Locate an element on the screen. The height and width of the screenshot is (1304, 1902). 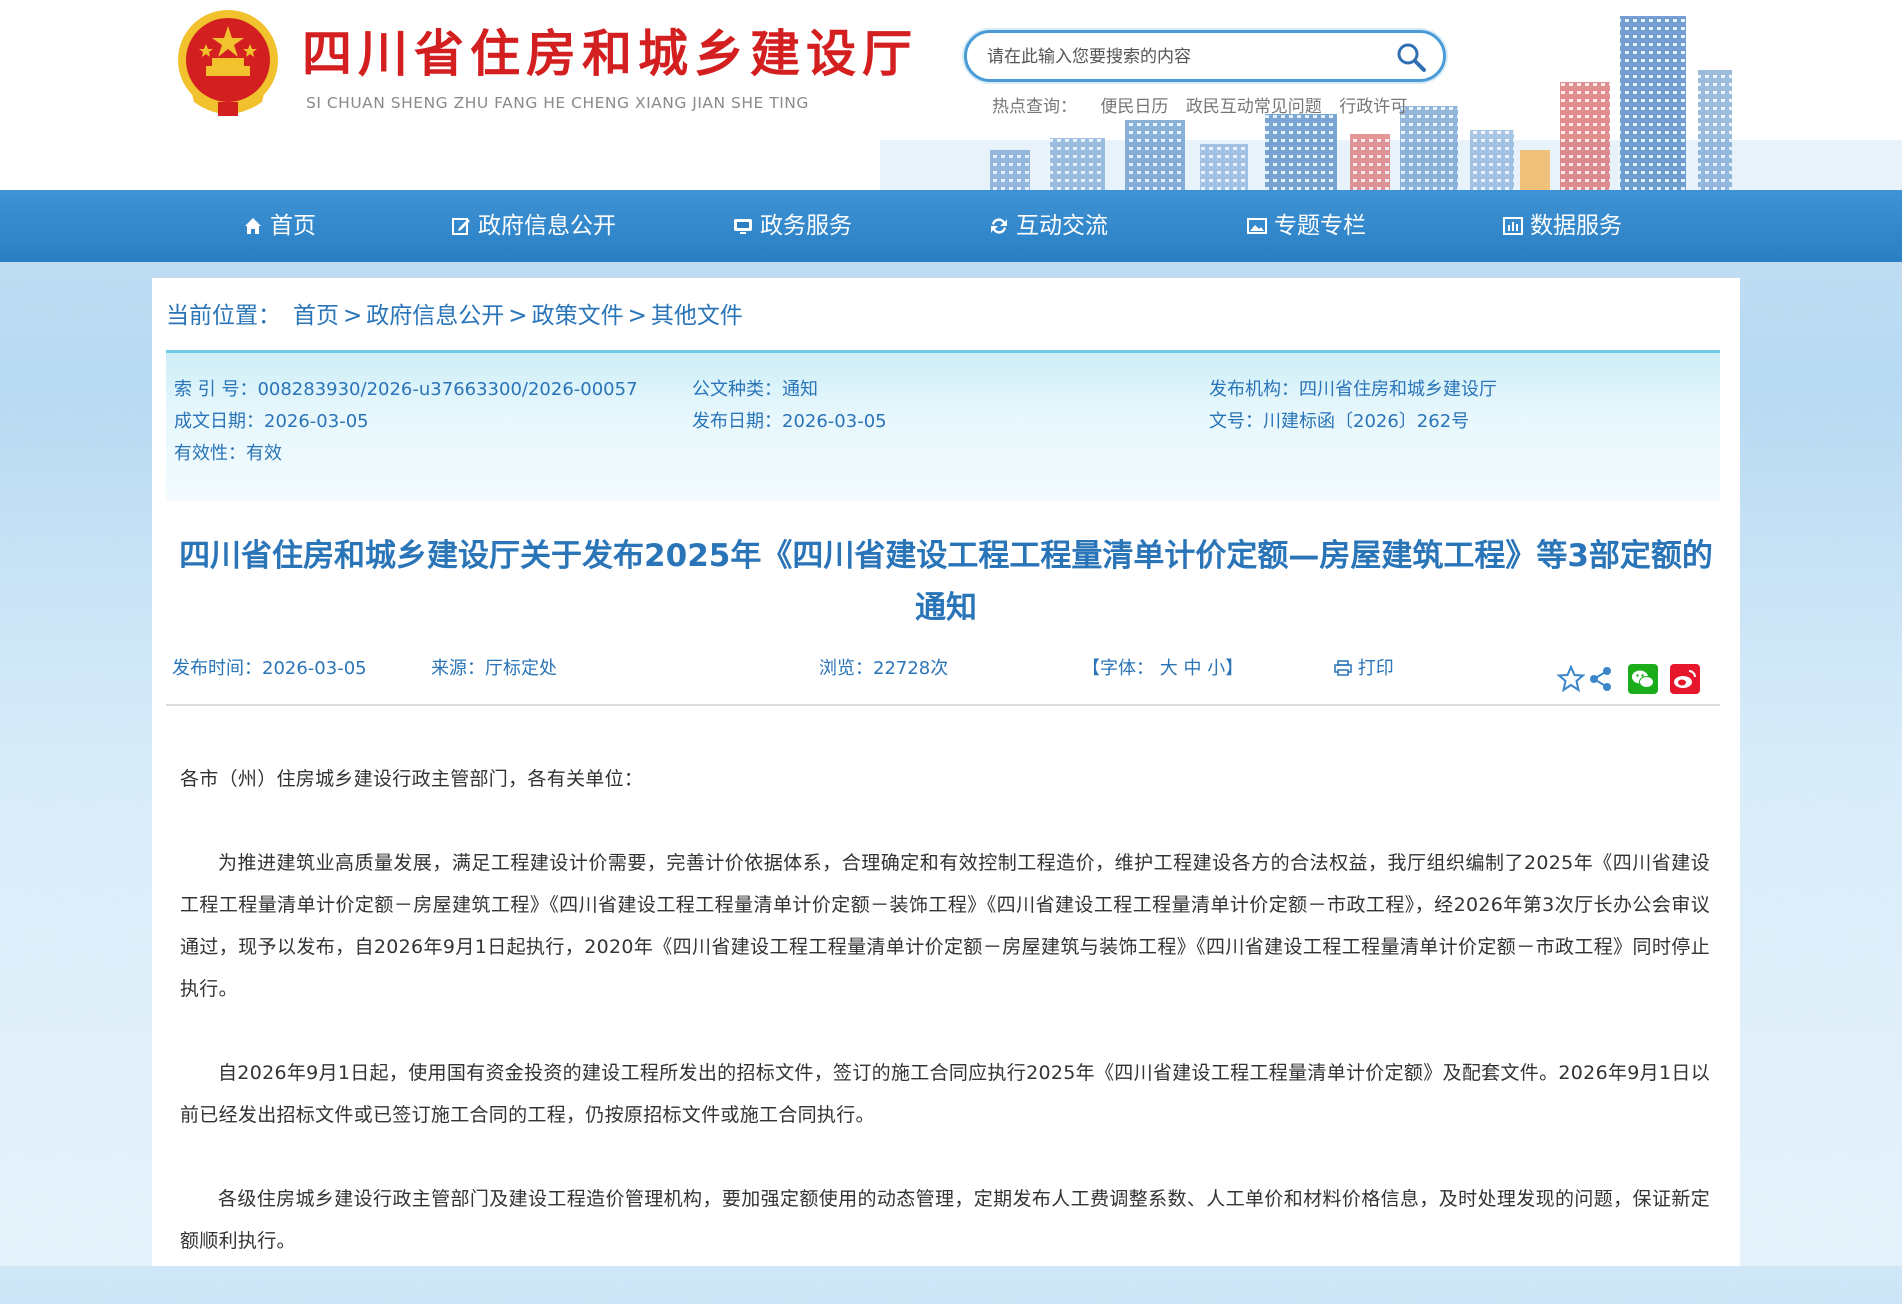
breadcrumb-label: 当前位置： is located at coordinates (223, 316).